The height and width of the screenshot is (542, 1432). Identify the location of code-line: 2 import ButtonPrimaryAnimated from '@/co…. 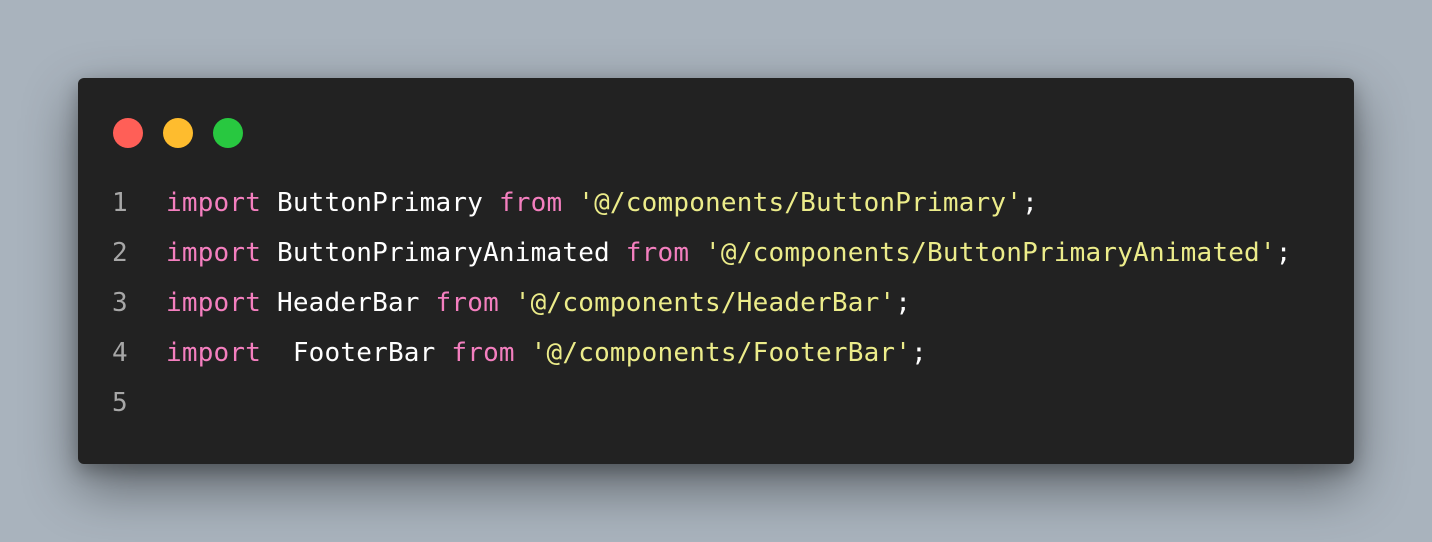
(716, 253).